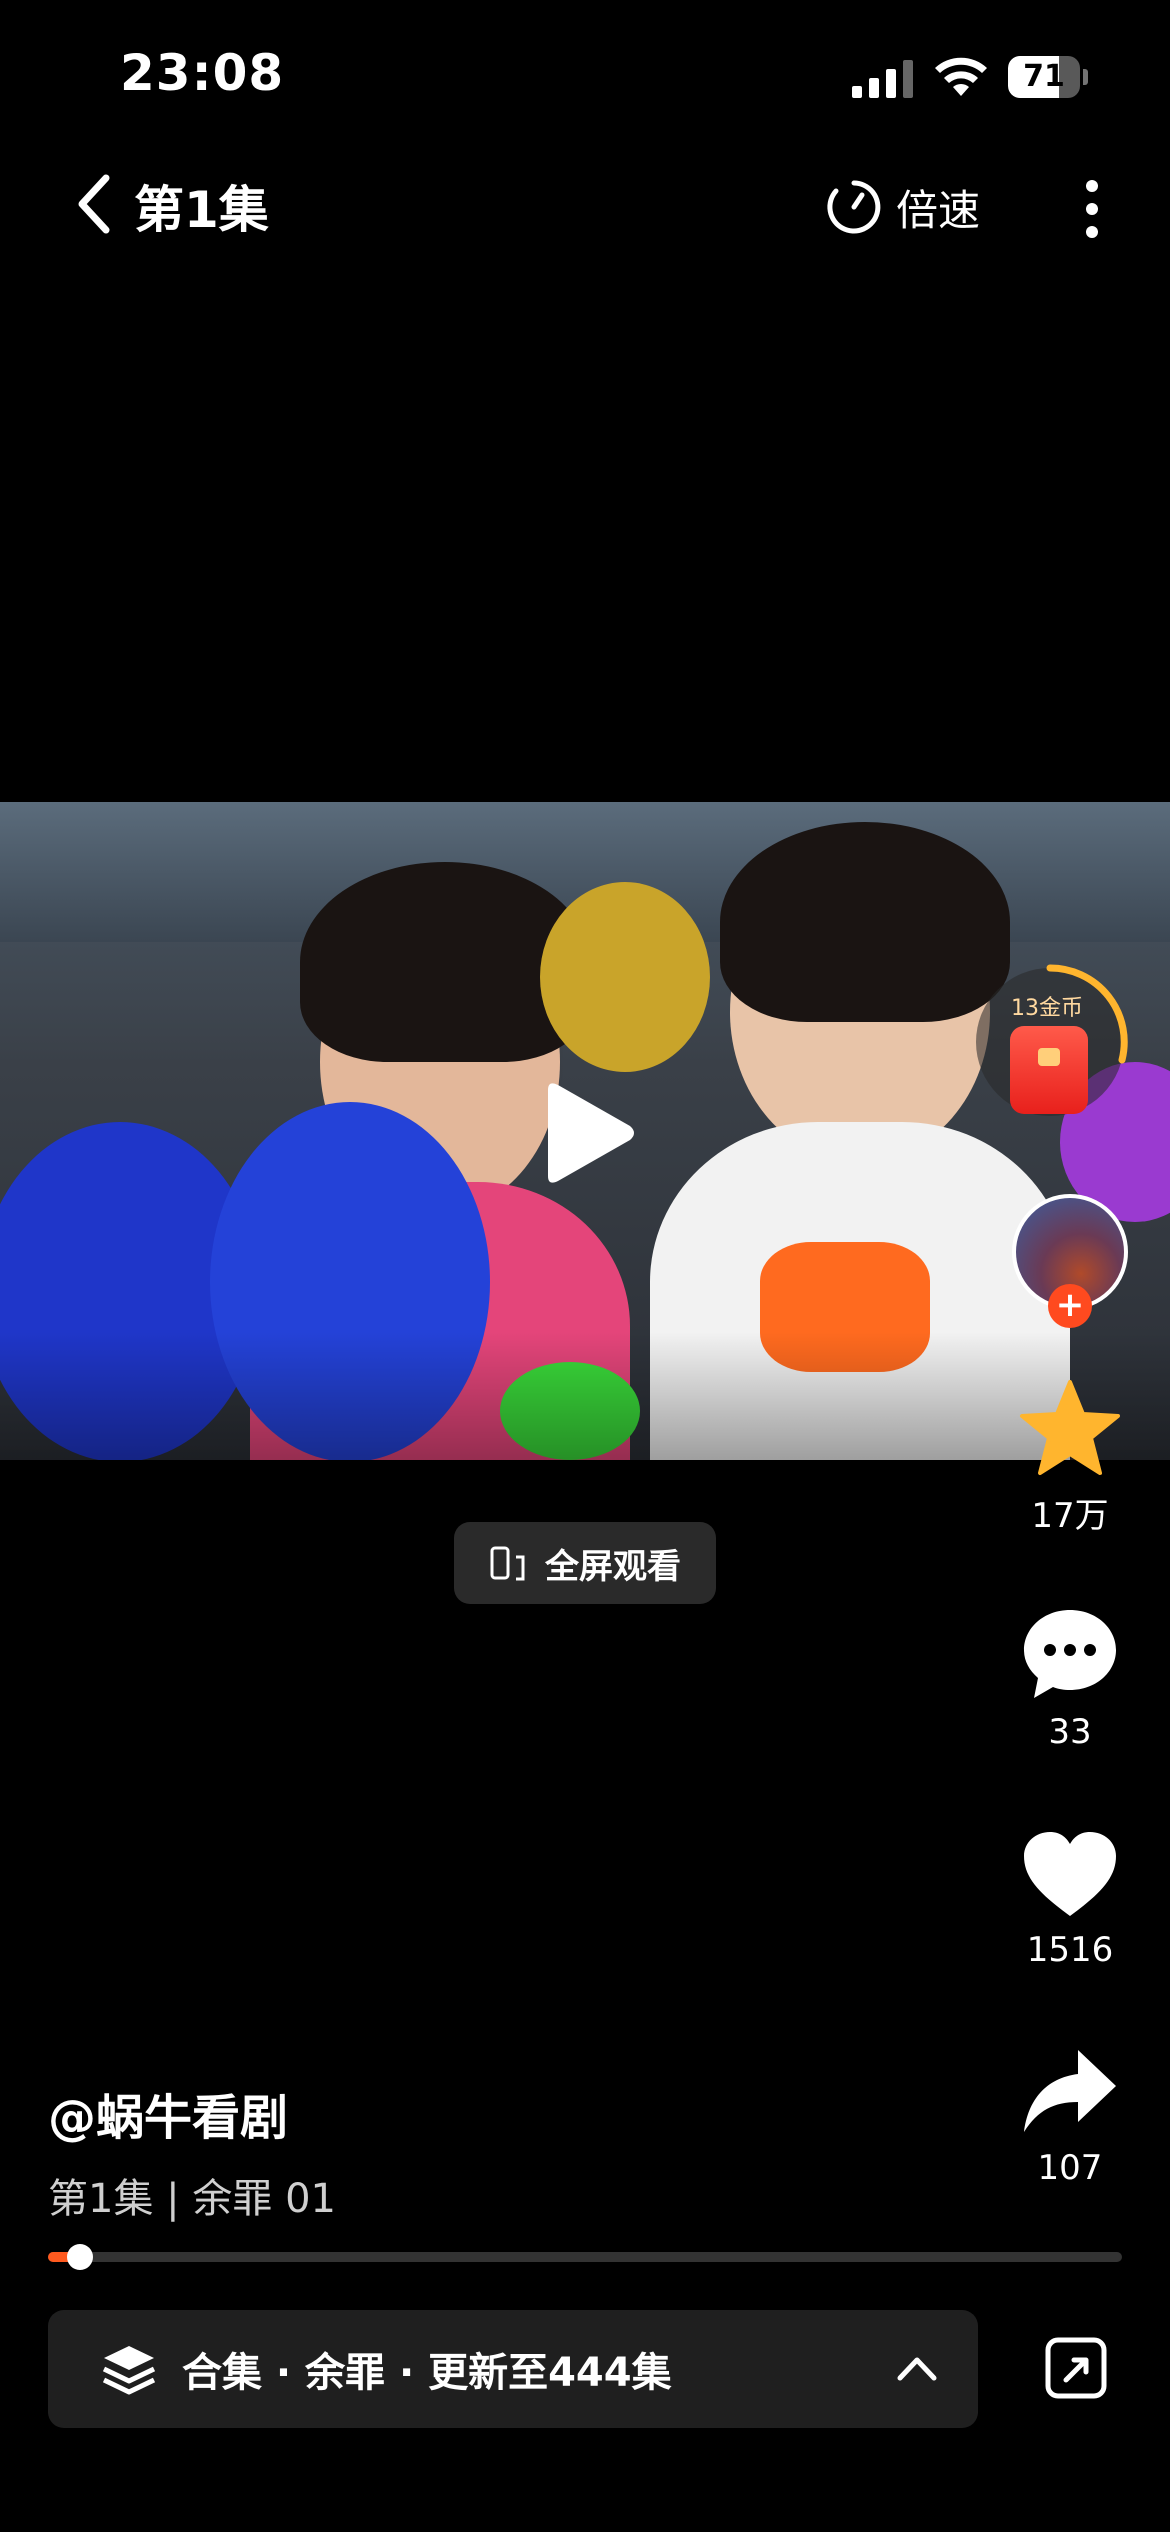 The image size is (1170, 2532). What do you see at coordinates (1044, 76) in the screenshot?
I see `battery-percent: 71` at bounding box center [1044, 76].